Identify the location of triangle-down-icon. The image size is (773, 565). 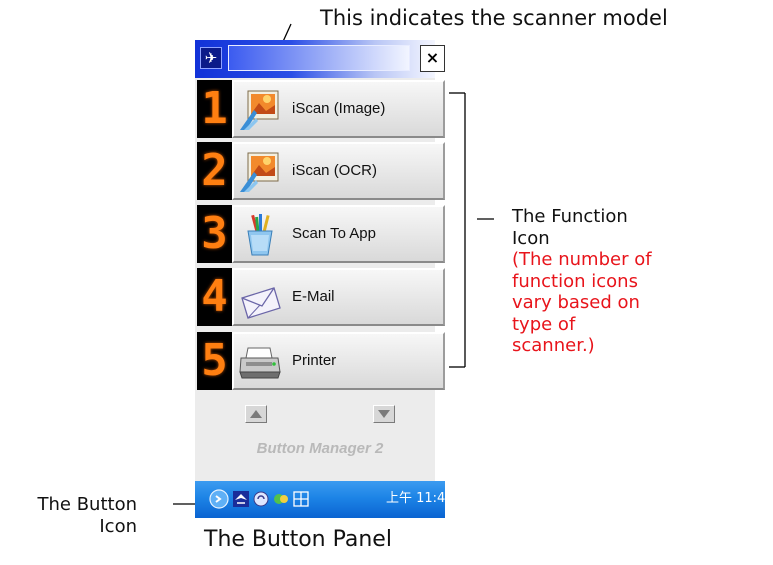
(384, 414).